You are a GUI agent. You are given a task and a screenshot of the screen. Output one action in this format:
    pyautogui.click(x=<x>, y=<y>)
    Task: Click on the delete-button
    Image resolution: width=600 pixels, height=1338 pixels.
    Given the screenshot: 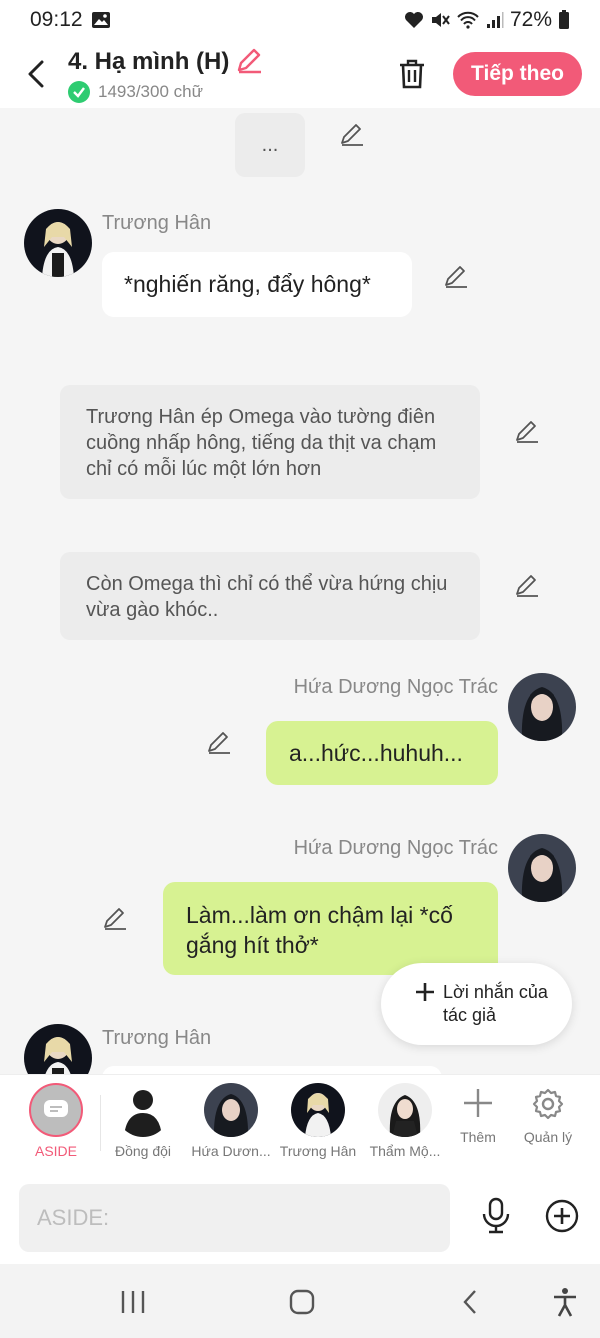 What is the action you would take?
    pyautogui.click(x=412, y=74)
    